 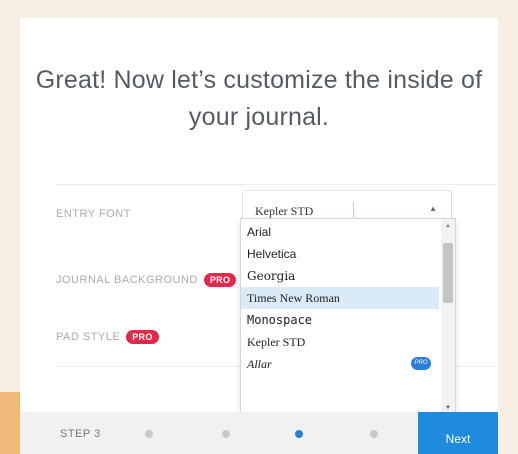 What do you see at coordinates (10, 423) in the screenshot?
I see `left-accent-bar` at bounding box center [10, 423].